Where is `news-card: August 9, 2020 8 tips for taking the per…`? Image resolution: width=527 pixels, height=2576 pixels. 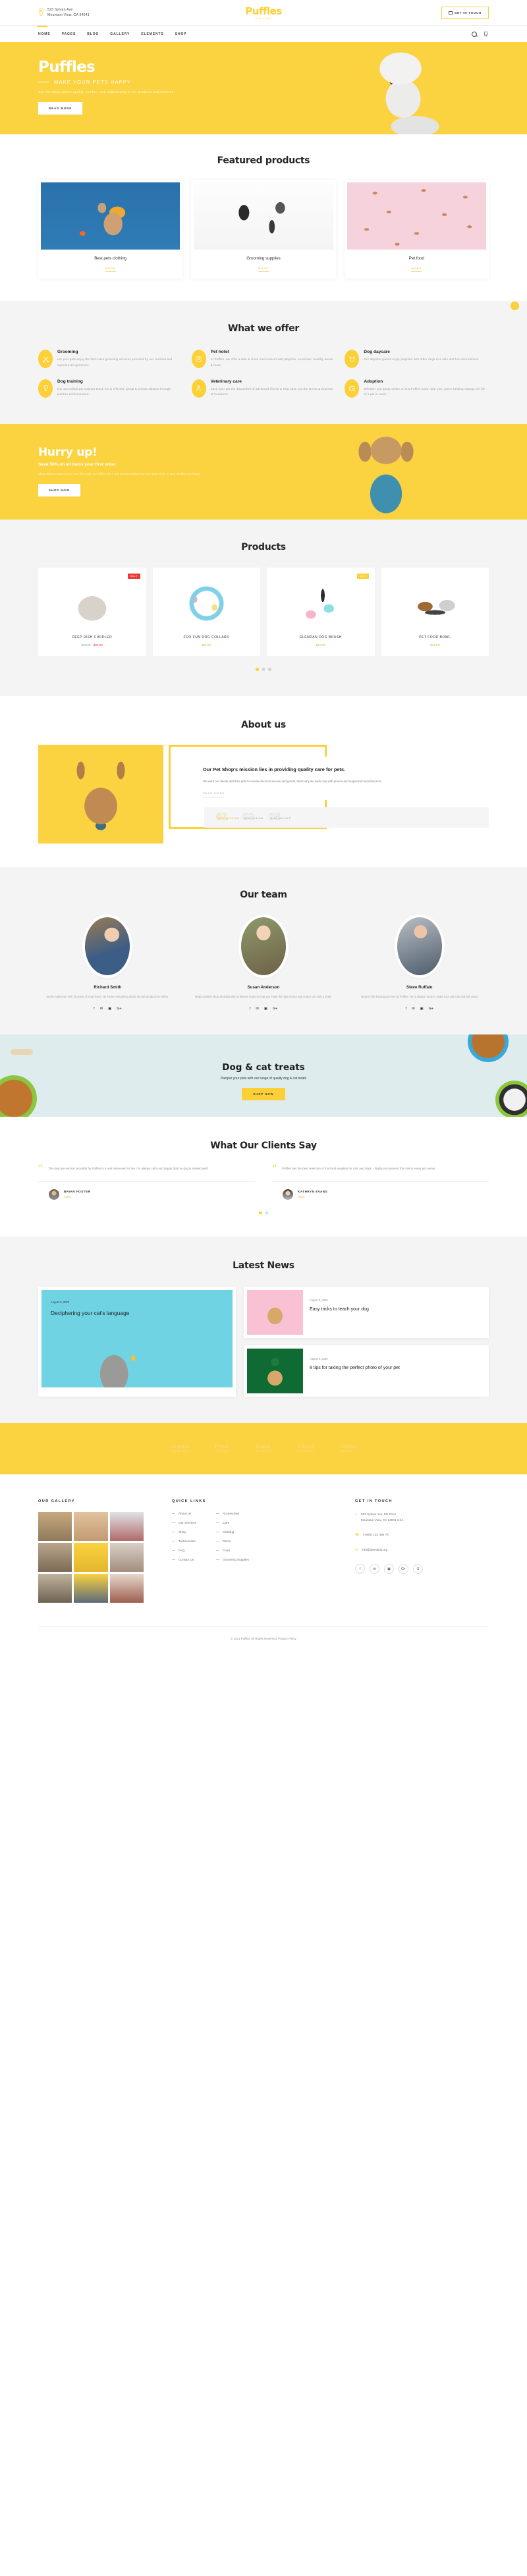
news-card: August 9, 2020 8 tips for taking the per… is located at coordinates (366, 1371).